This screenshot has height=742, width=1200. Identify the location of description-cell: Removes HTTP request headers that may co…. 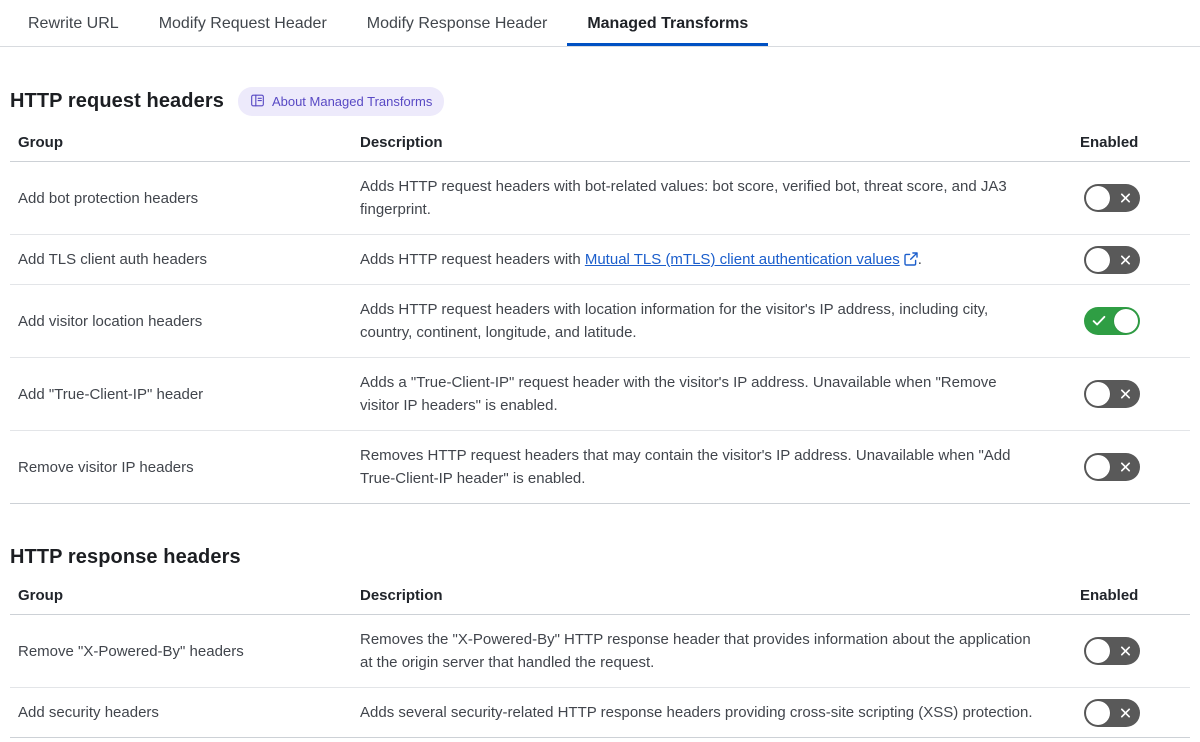
(685, 467).